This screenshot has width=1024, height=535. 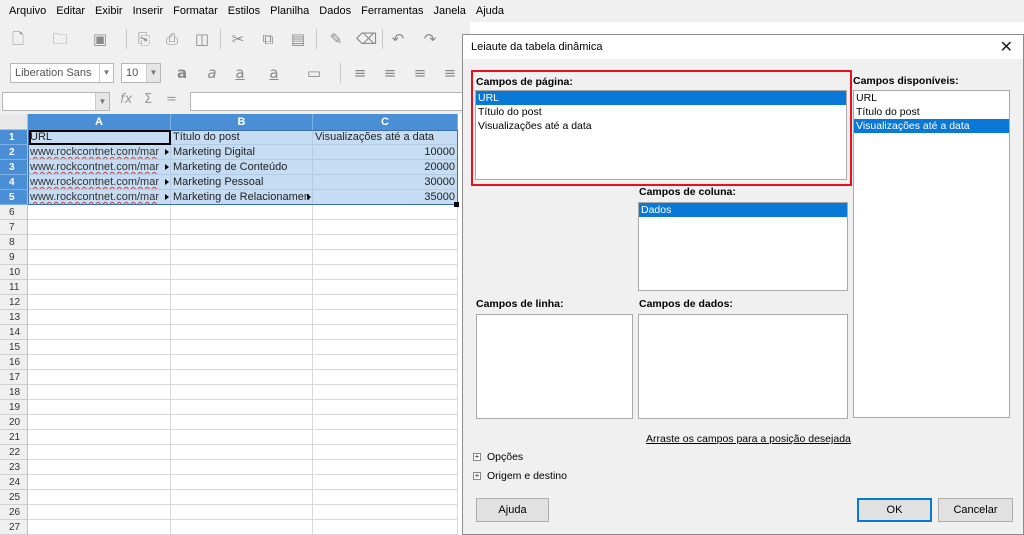 What do you see at coordinates (14, 437) in the screenshot?
I see `row-header: 21` at bounding box center [14, 437].